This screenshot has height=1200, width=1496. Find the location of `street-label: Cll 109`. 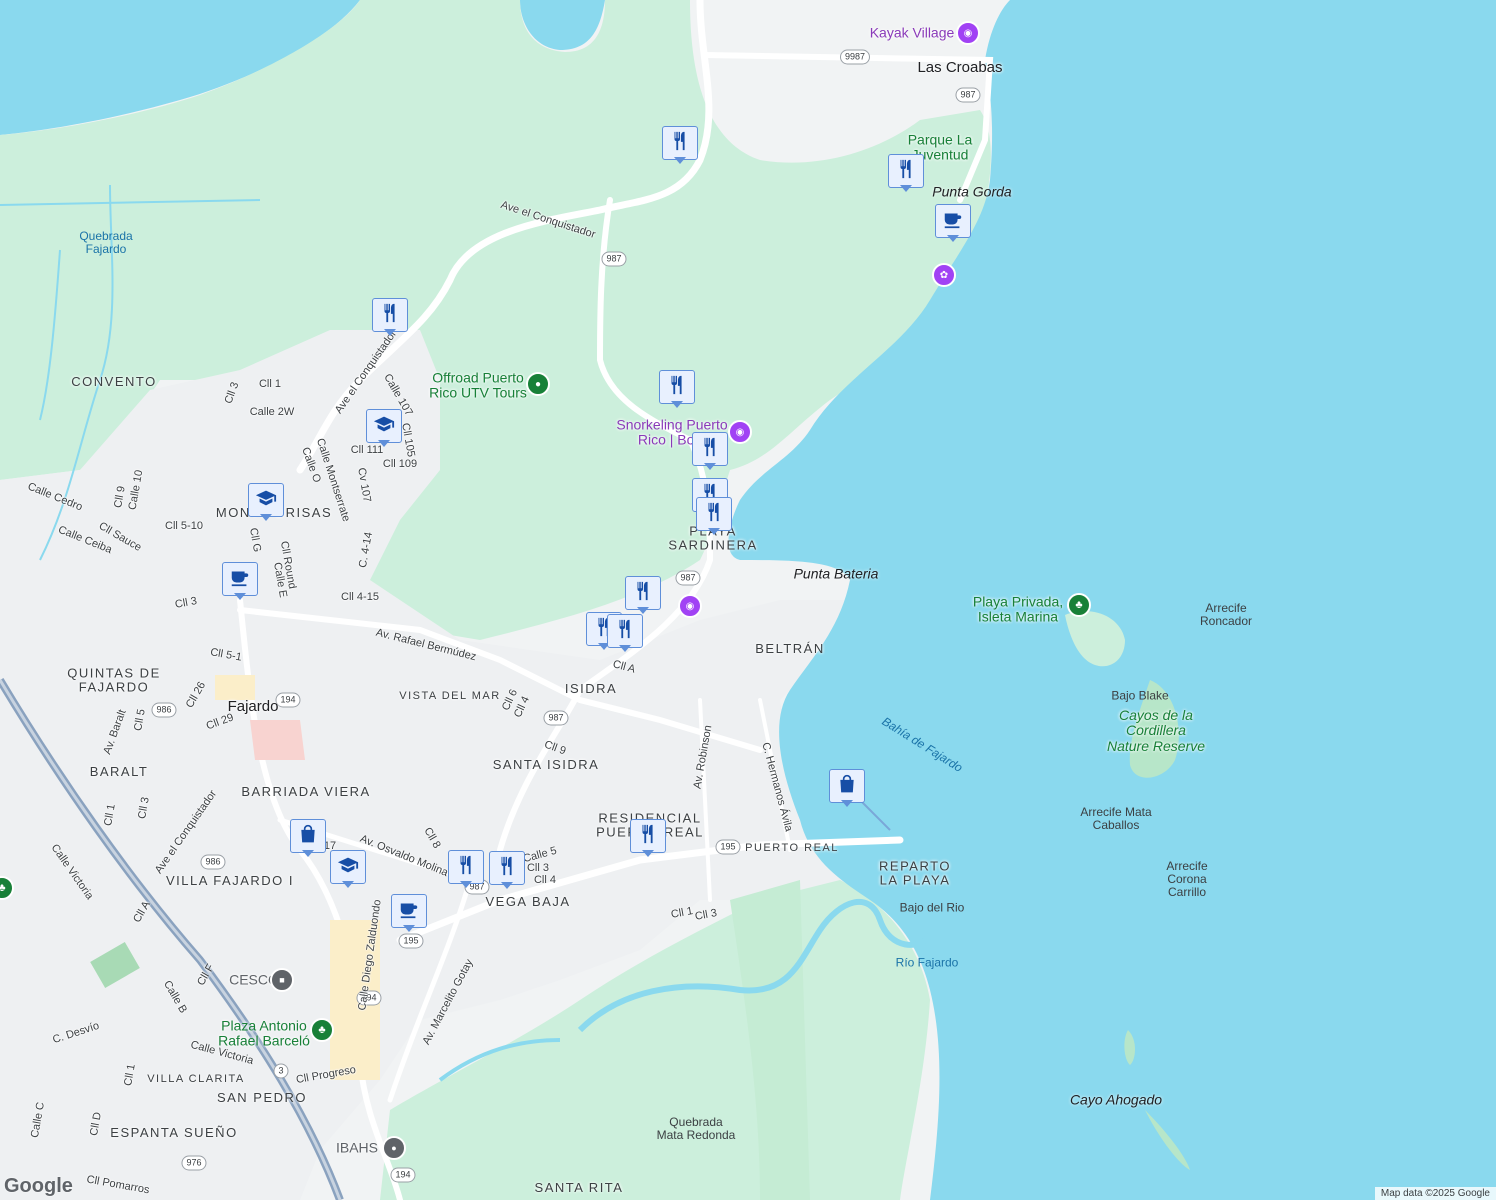

street-label: Cll 109 is located at coordinates (400, 463).